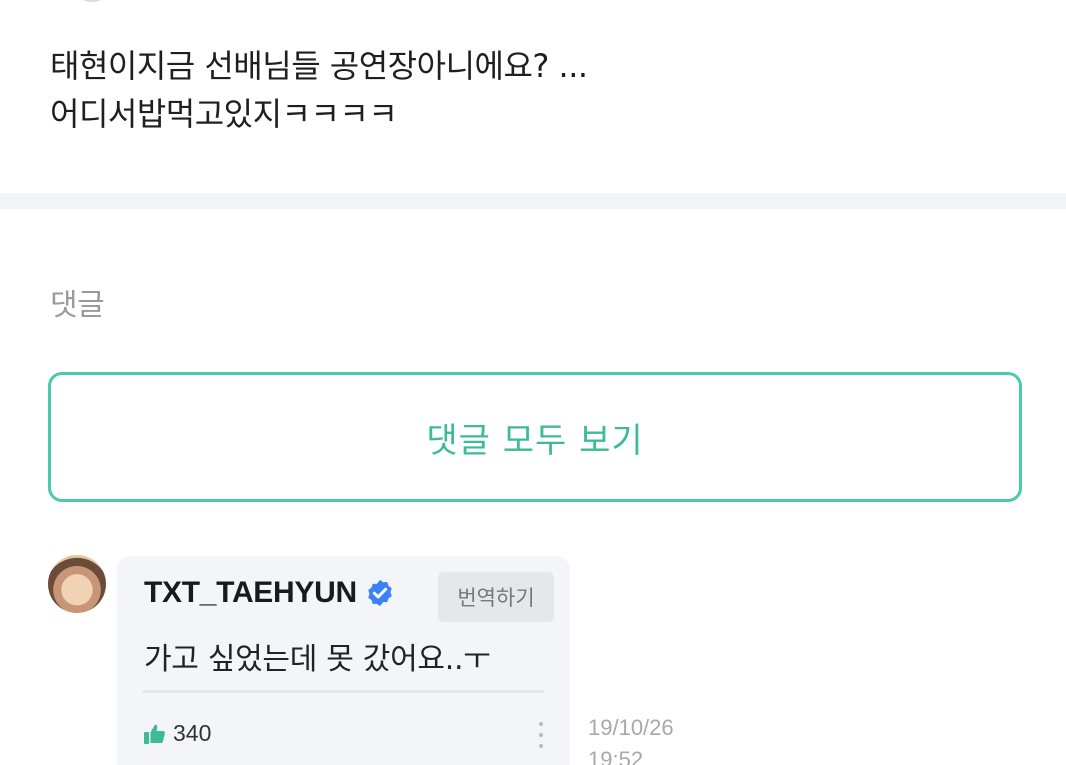 This screenshot has width=1066, height=765. Describe the element at coordinates (530, 90) in the screenshot. I see `post-body: 태현이지금 선배님들 공연장아니에요? ... 어디서밥먹고있지ㅋㅋㅋㅋ` at that location.